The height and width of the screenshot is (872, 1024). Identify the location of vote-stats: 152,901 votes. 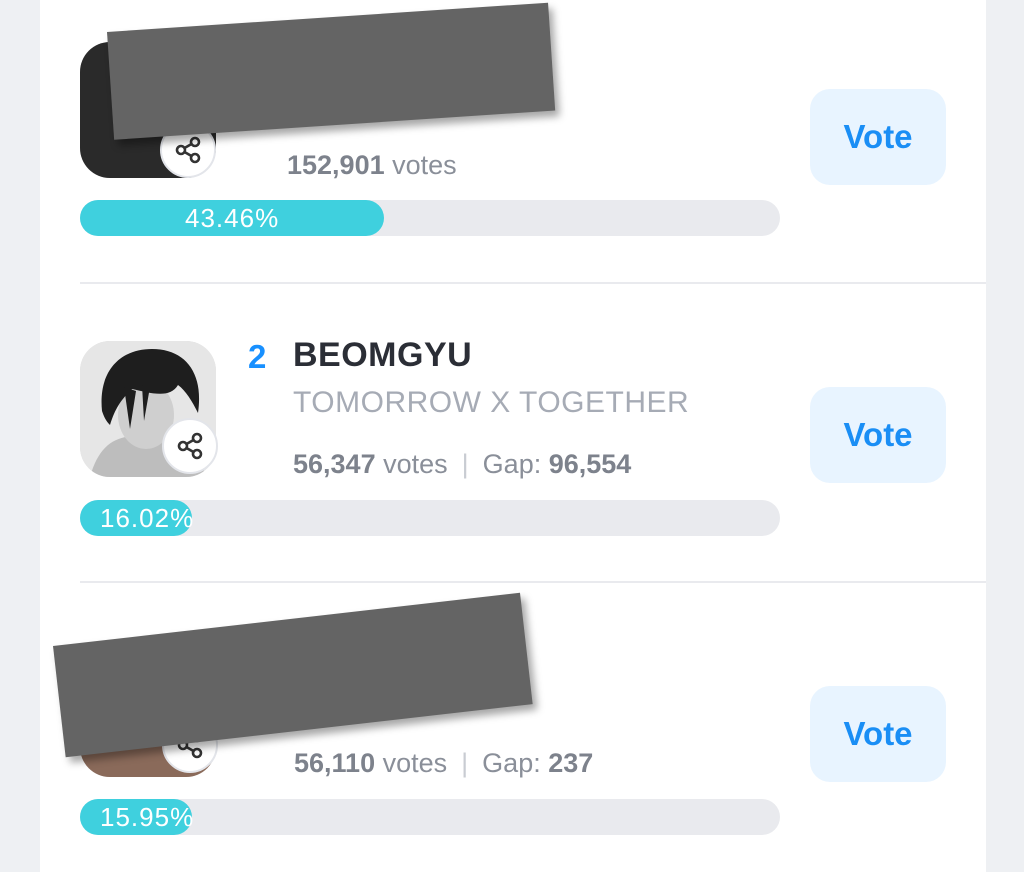
(372, 165).